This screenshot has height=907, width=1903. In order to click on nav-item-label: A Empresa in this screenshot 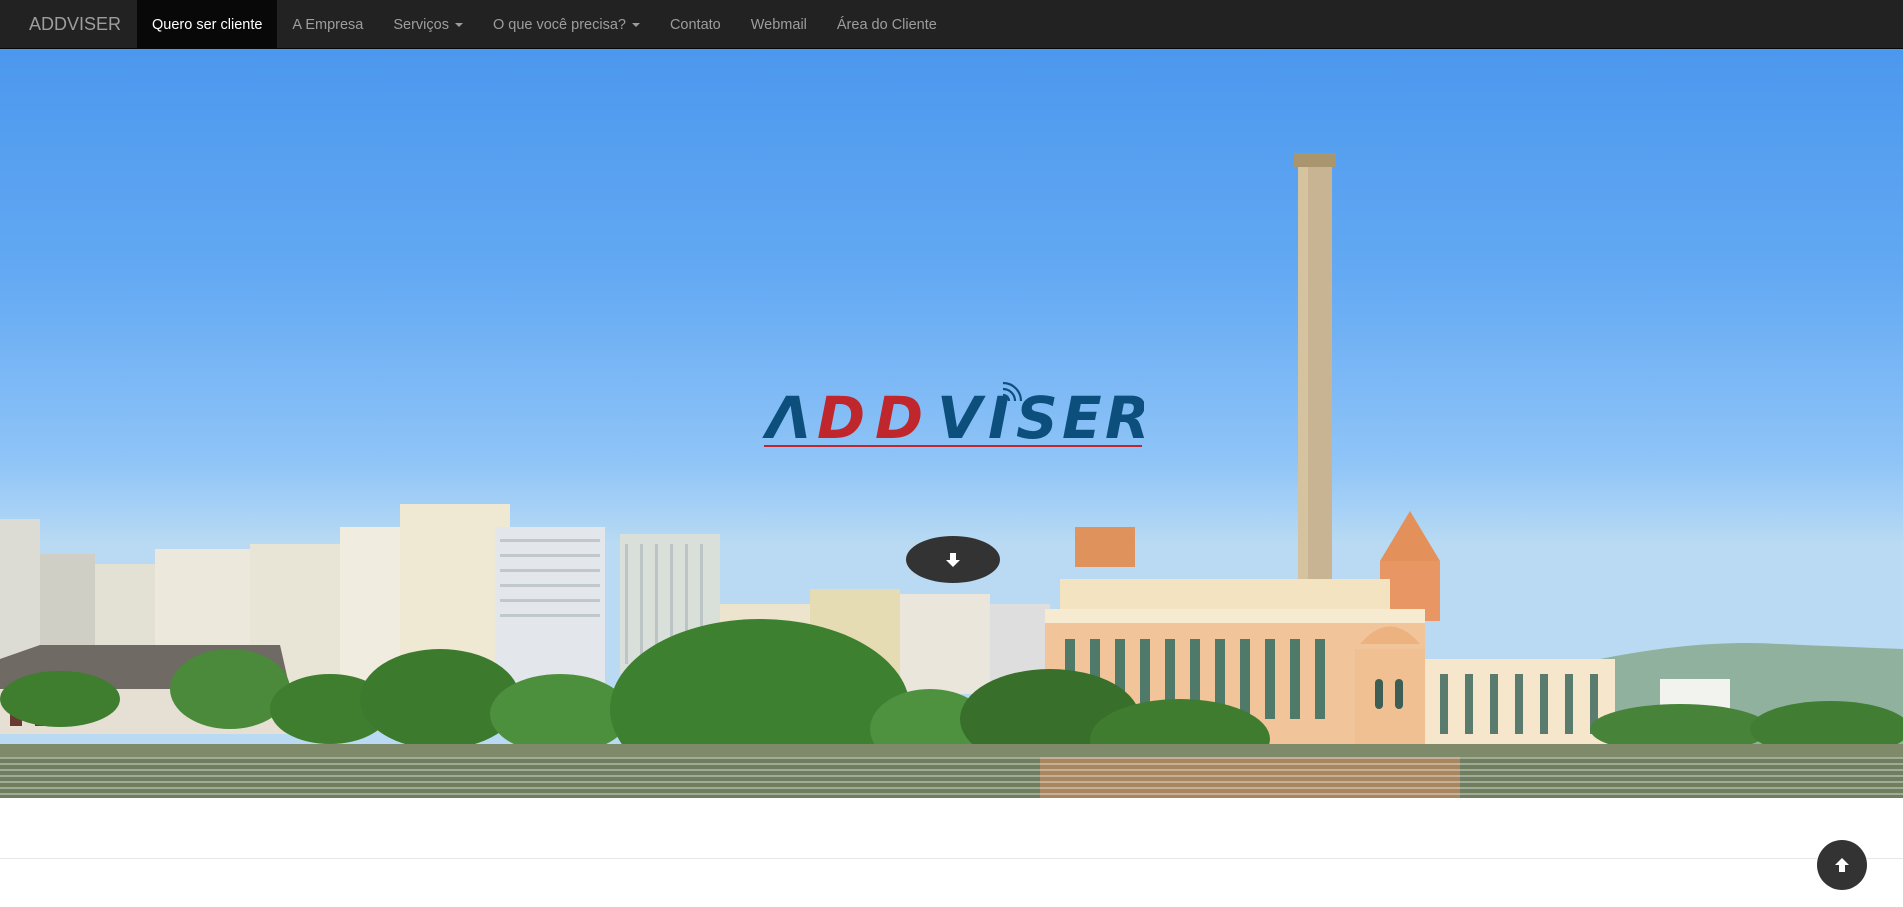, I will do `click(328, 24)`.